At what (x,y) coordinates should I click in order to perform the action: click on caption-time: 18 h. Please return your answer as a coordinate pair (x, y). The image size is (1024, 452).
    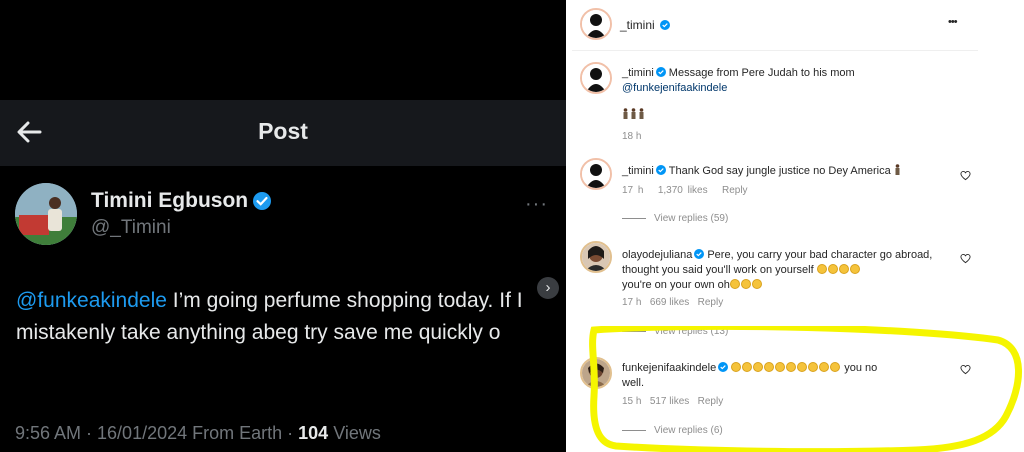
    Looking at the image, I should click on (632, 136).